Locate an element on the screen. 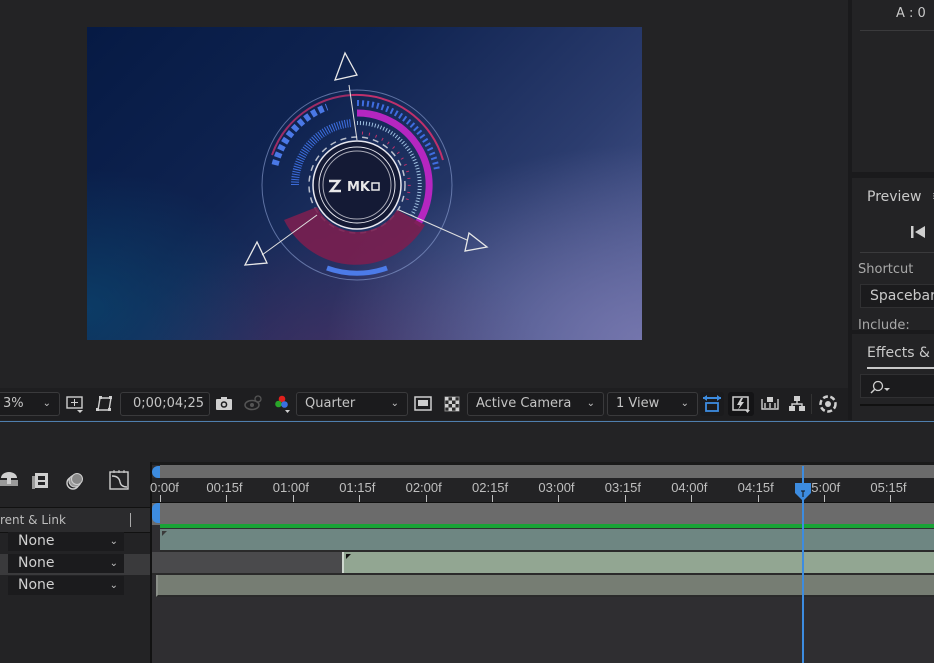 The width and height of the screenshot is (934, 663). parent-dropdown-layer-1: None ⌄ is located at coordinates (66, 541).